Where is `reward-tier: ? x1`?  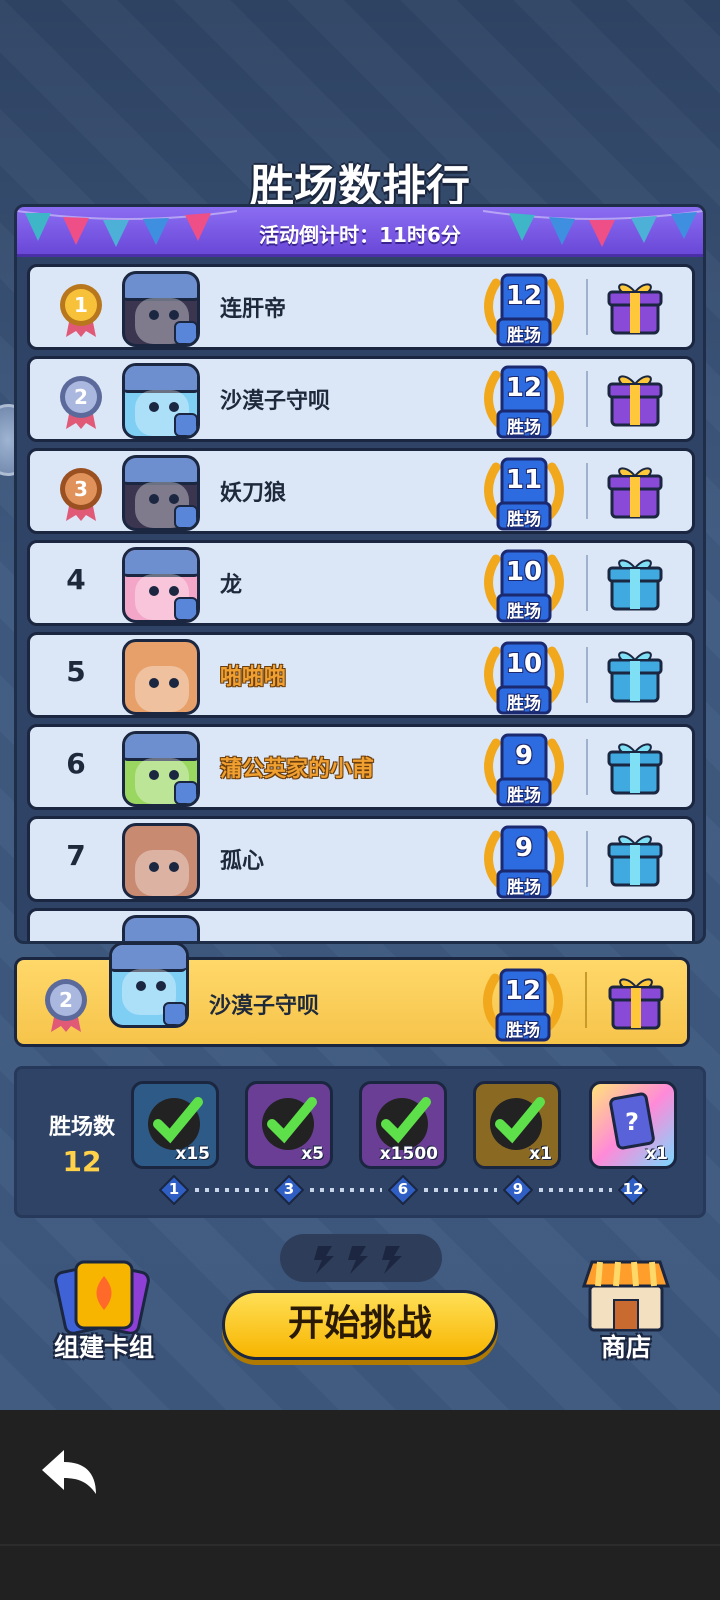
reward-tier: ? x1 is located at coordinates (633, 1125).